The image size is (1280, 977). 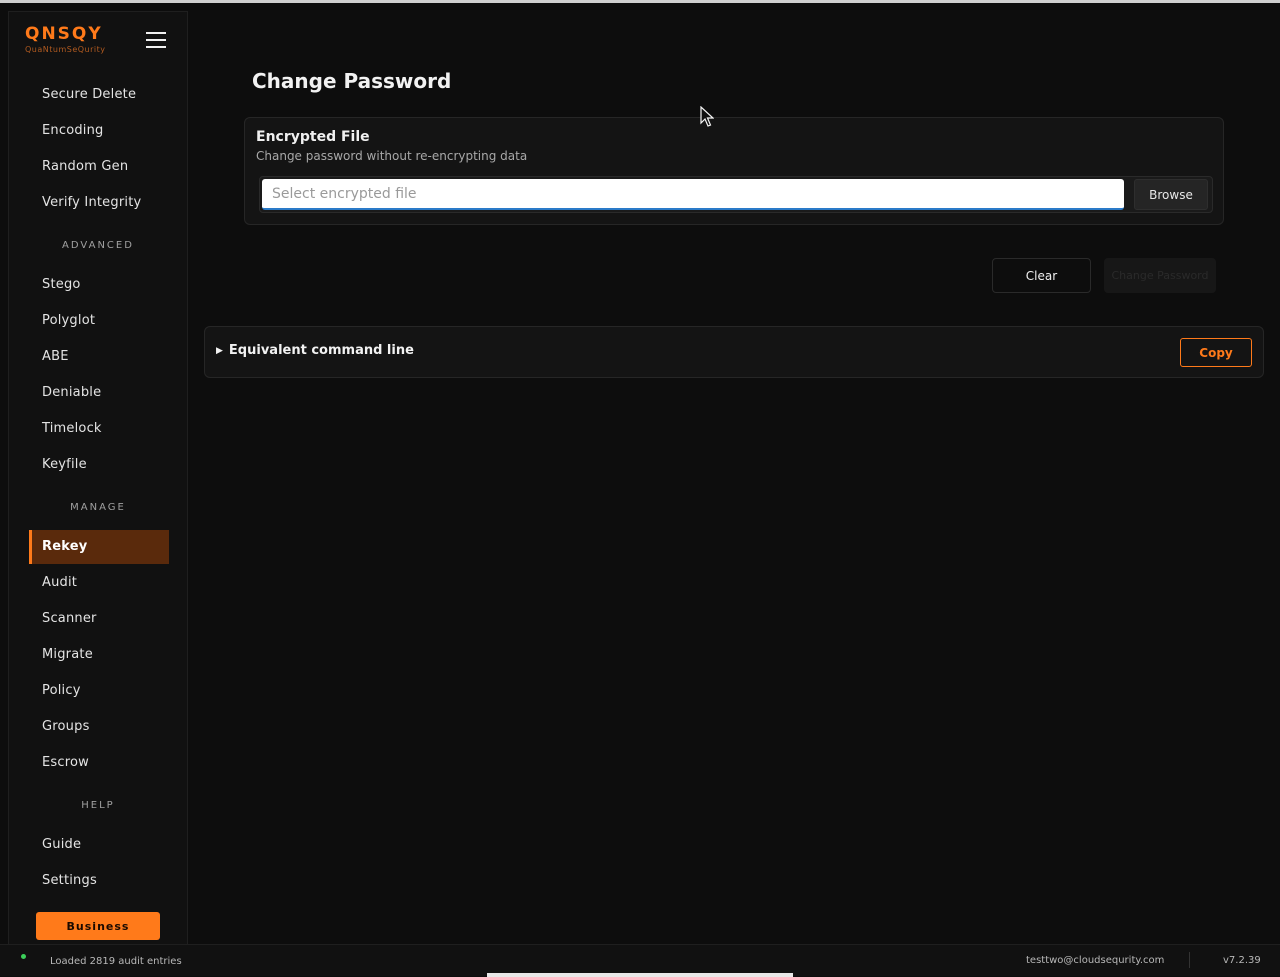 What do you see at coordinates (313, 137) in the screenshot?
I see `card-title: Encrypted File` at bounding box center [313, 137].